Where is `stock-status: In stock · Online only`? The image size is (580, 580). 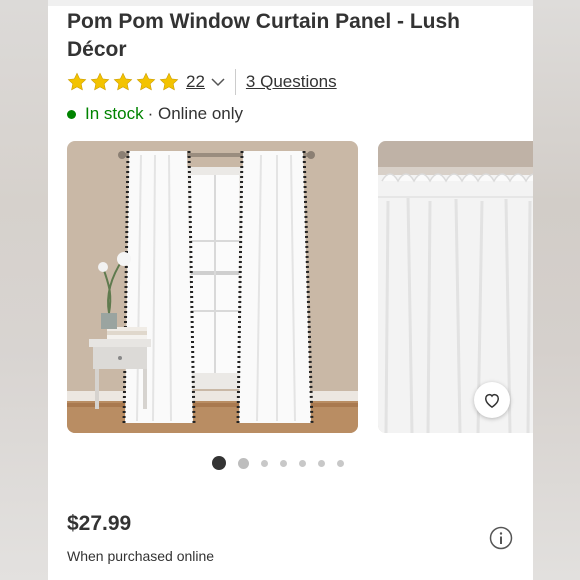 stock-status: In stock · Online only is located at coordinates (155, 114).